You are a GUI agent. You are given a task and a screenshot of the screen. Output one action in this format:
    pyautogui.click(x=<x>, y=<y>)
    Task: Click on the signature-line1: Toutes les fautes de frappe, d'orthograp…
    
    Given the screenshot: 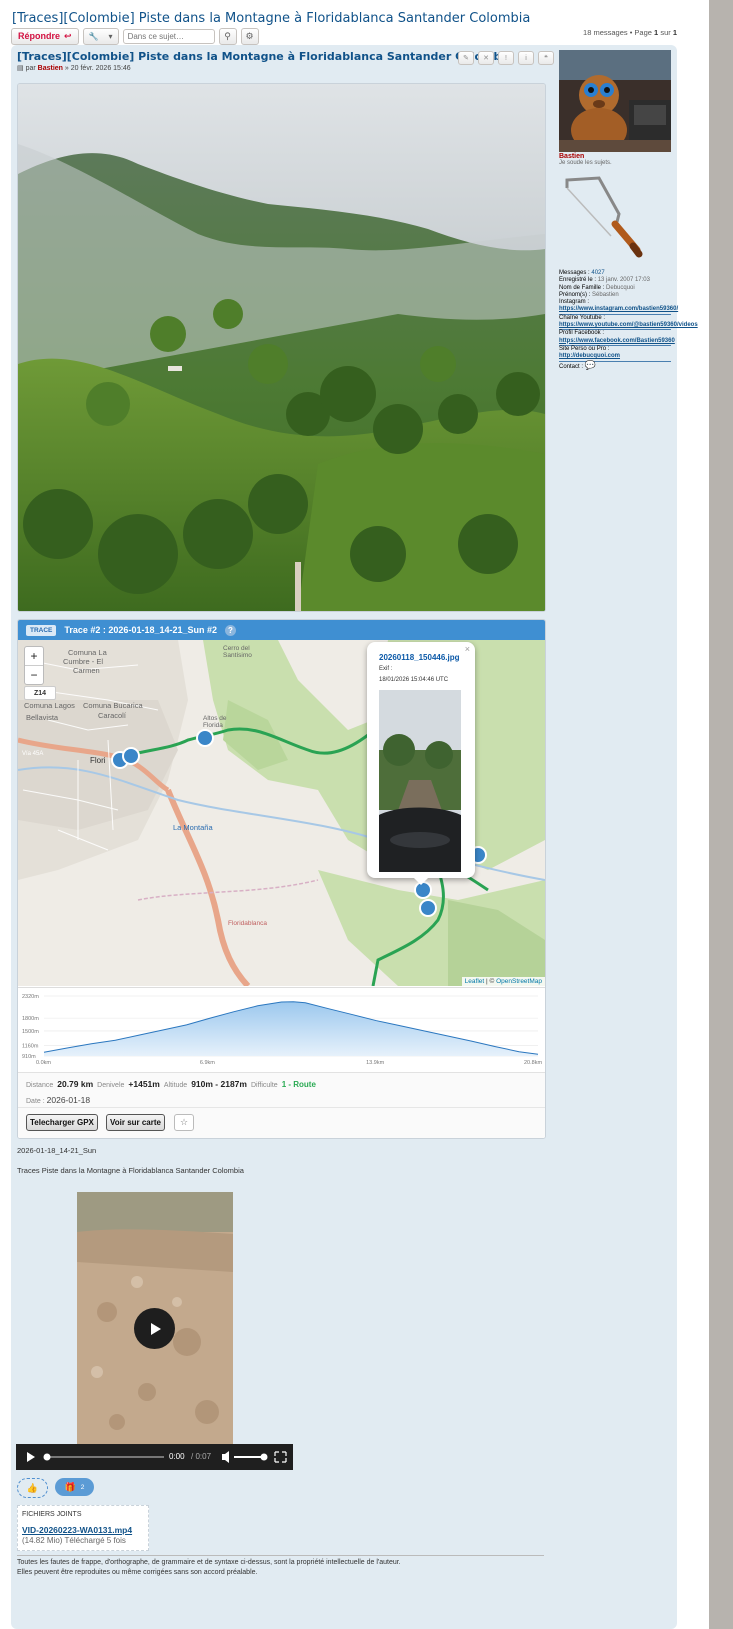 What is the action you would take?
    pyautogui.click(x=209, y=1562)
    